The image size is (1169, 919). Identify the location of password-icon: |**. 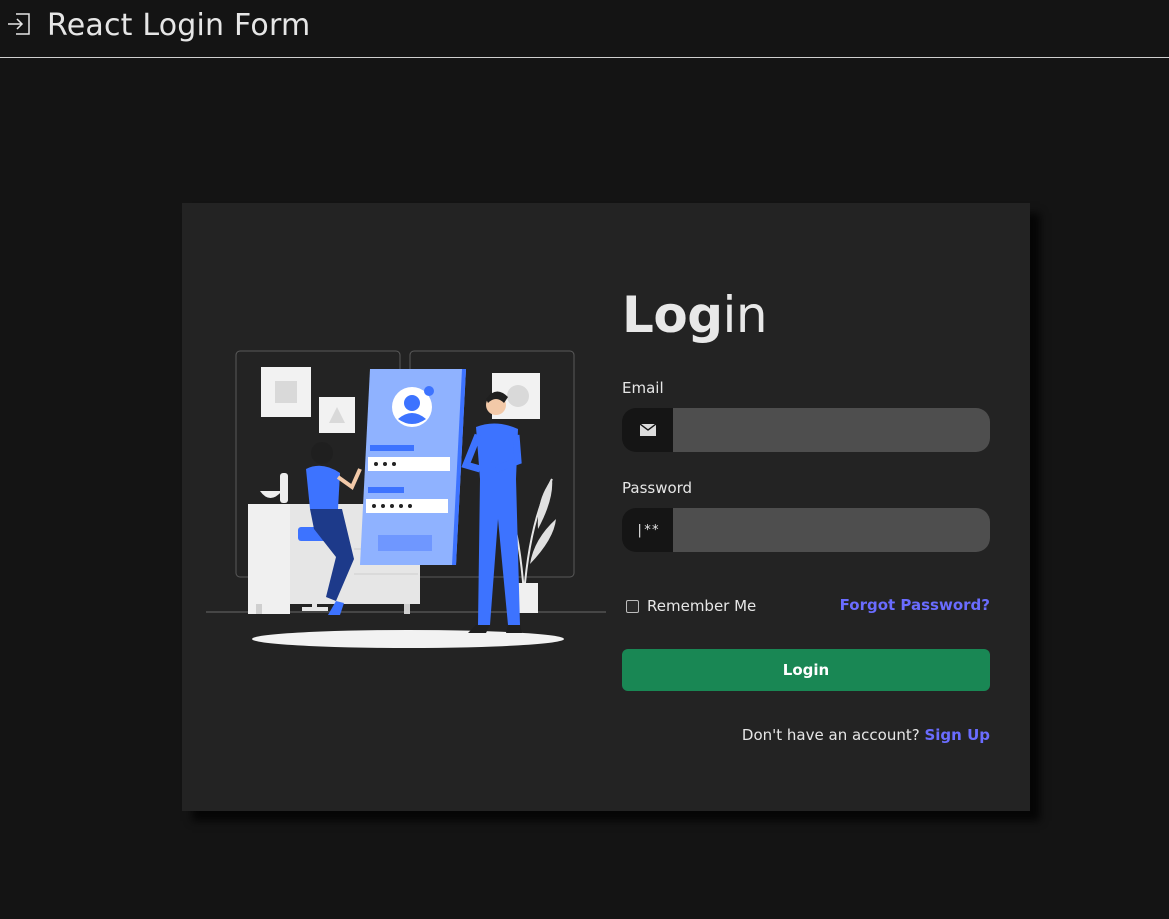
(647, 530).